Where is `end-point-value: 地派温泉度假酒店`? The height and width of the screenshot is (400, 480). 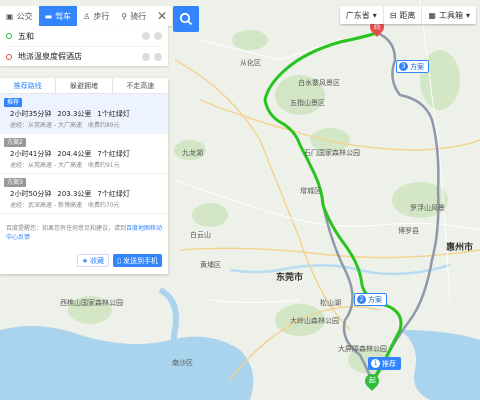
end-point-value: 地派温泉度假酒店 is located at coordinates (50, 56).